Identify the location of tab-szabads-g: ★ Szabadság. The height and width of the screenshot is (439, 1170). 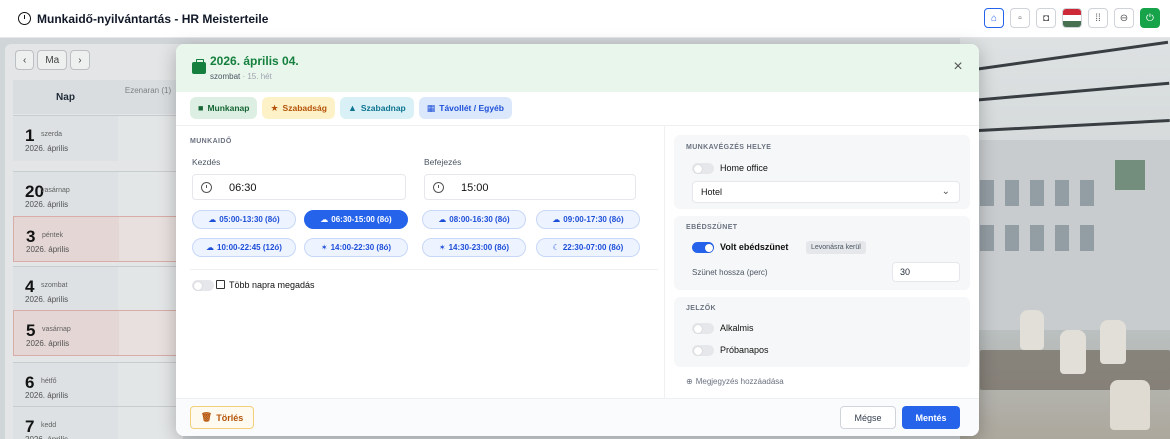
(298, 108).